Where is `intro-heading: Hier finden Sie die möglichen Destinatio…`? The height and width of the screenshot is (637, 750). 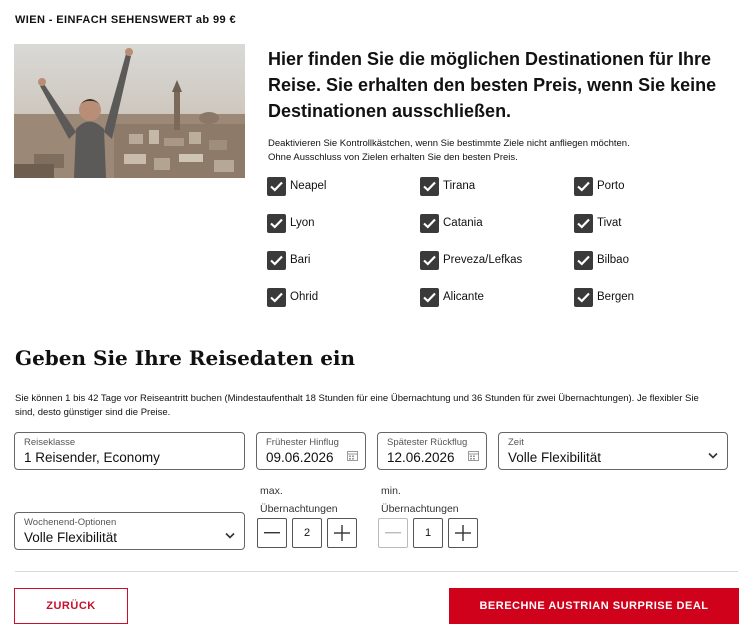
intro-heading: Hier finden Sie die möglichen Destinatio… is located at coordinates (492, 85).